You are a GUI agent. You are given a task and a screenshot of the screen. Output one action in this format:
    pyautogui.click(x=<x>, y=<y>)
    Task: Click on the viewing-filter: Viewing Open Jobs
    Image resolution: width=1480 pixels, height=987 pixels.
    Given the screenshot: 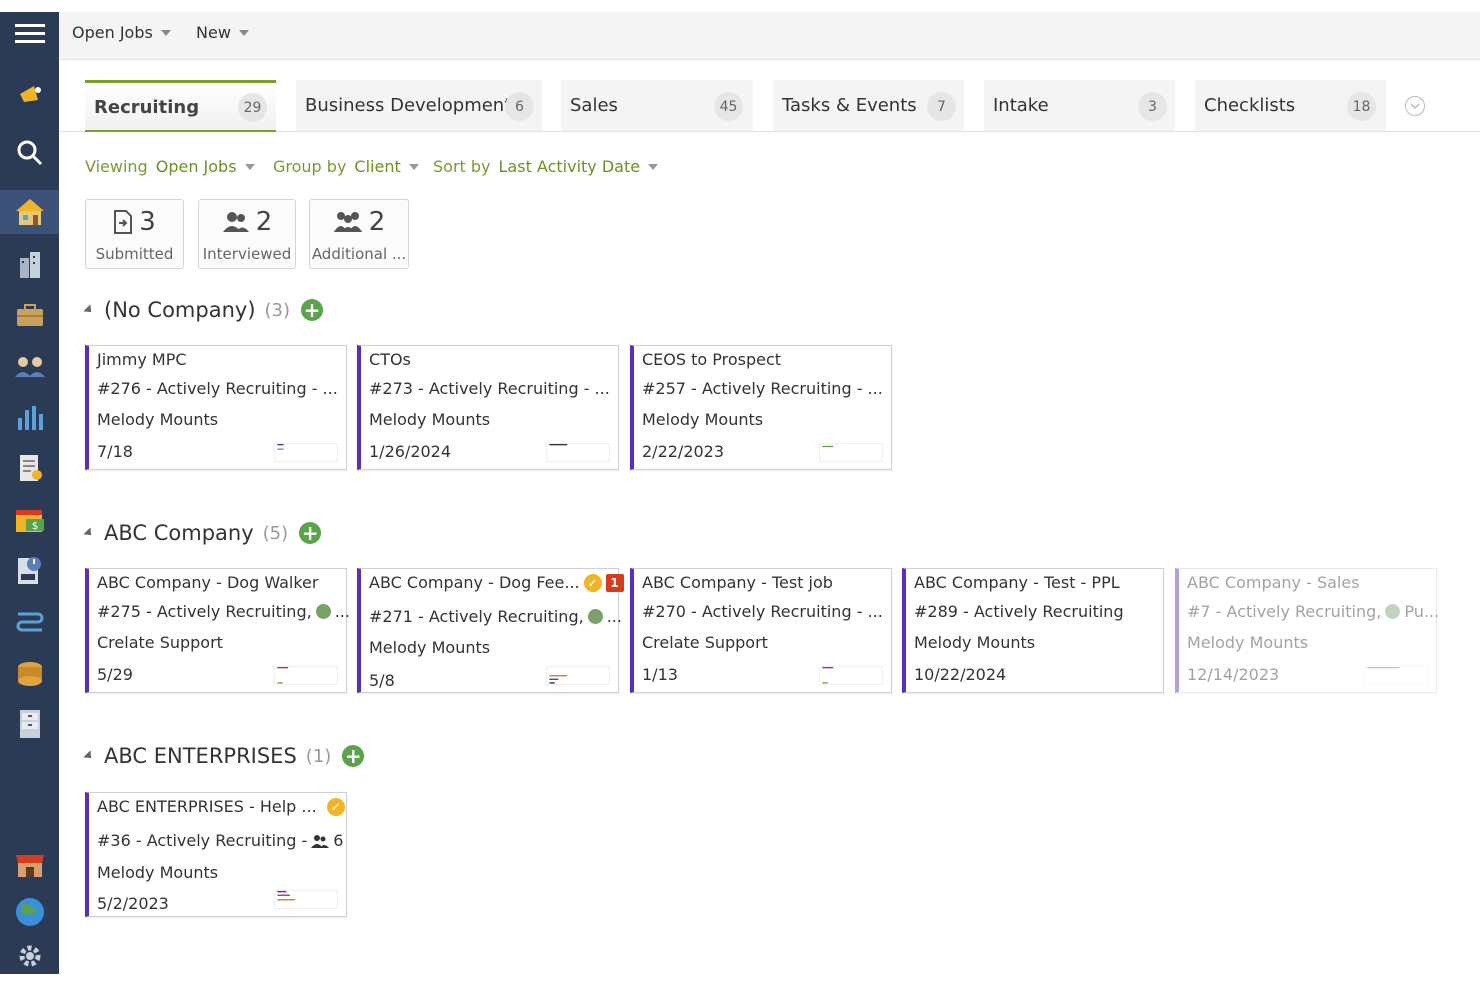 What is the action you would take?
    pyautogui.click(x=170, y=166)
    